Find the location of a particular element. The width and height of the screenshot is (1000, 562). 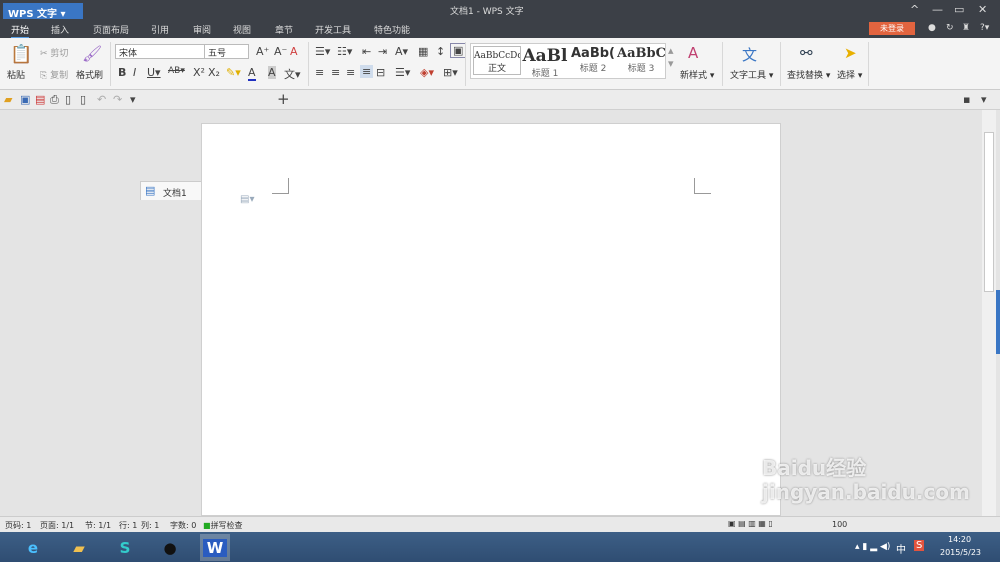

phonetic-icon: 文▾ is located at coordinates (292, 74).